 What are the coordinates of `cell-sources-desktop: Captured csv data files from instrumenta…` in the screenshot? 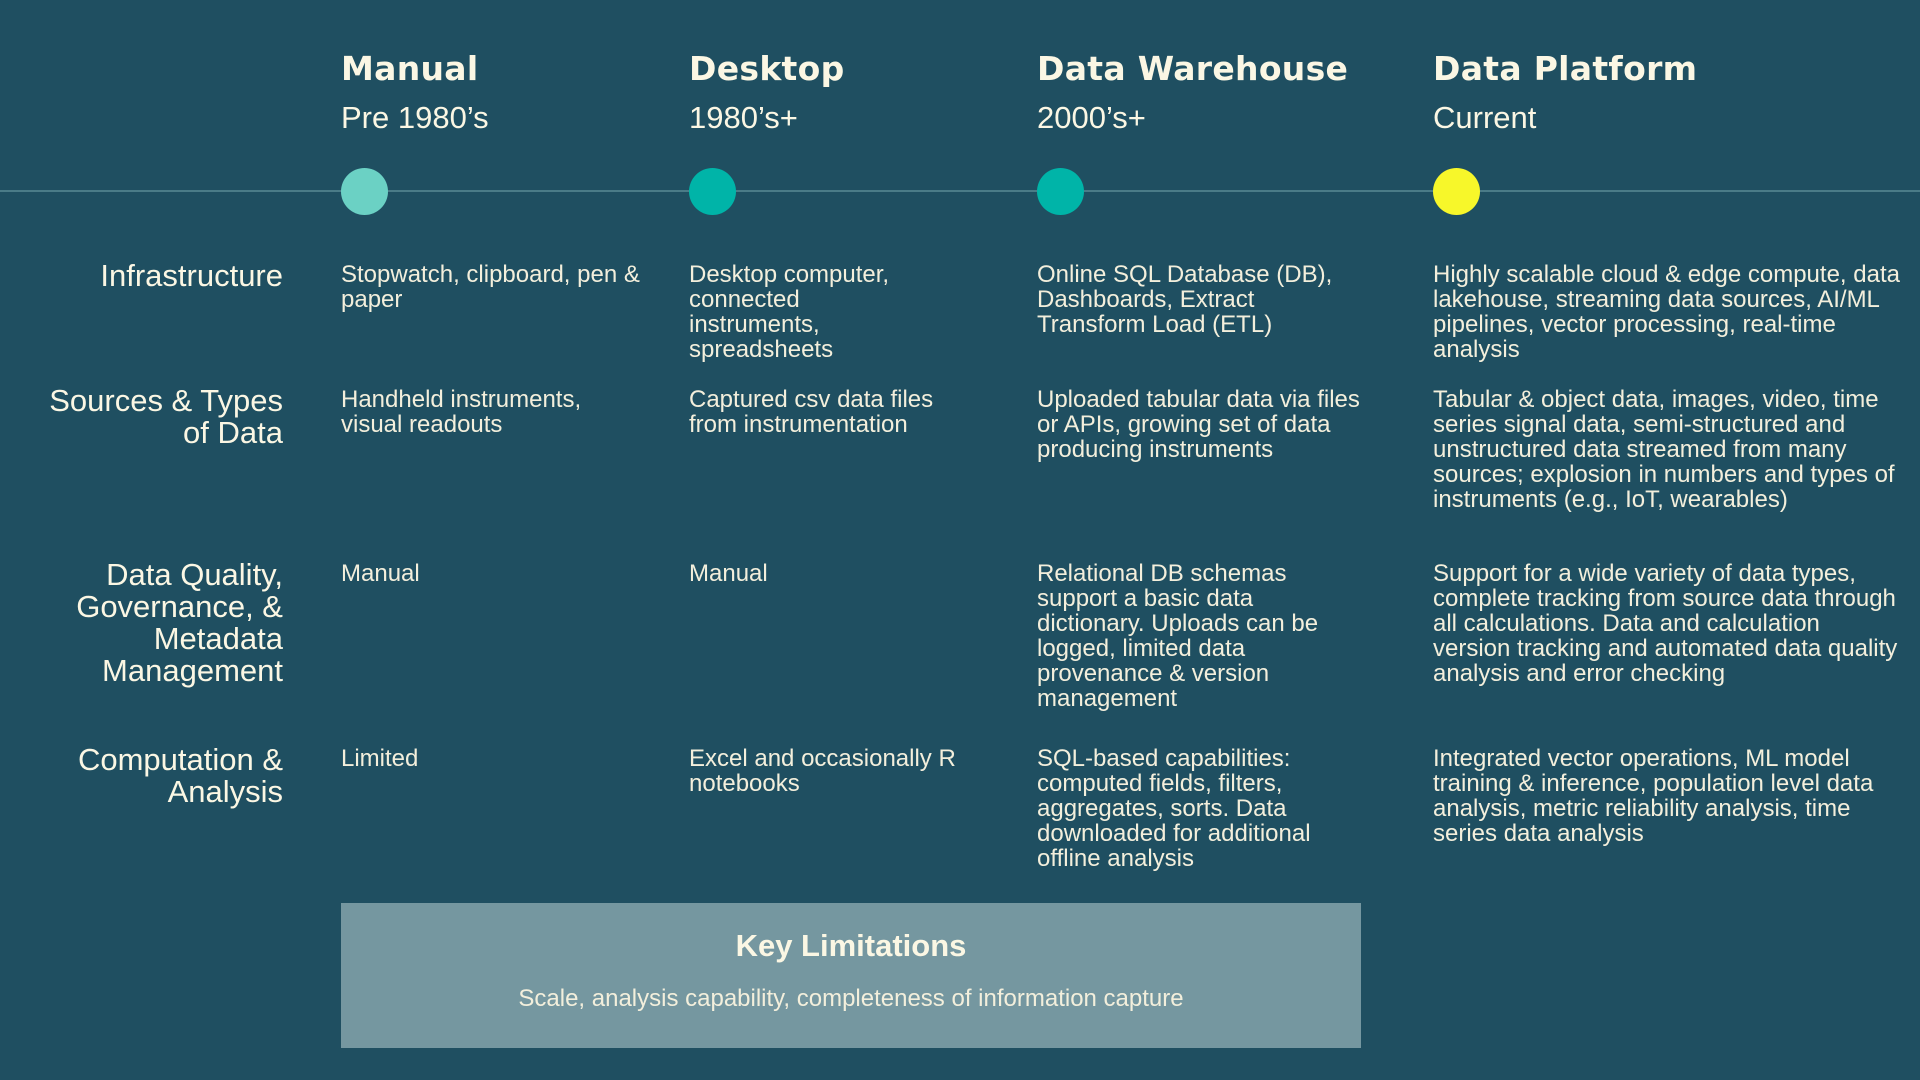 It's located at (811, 412).